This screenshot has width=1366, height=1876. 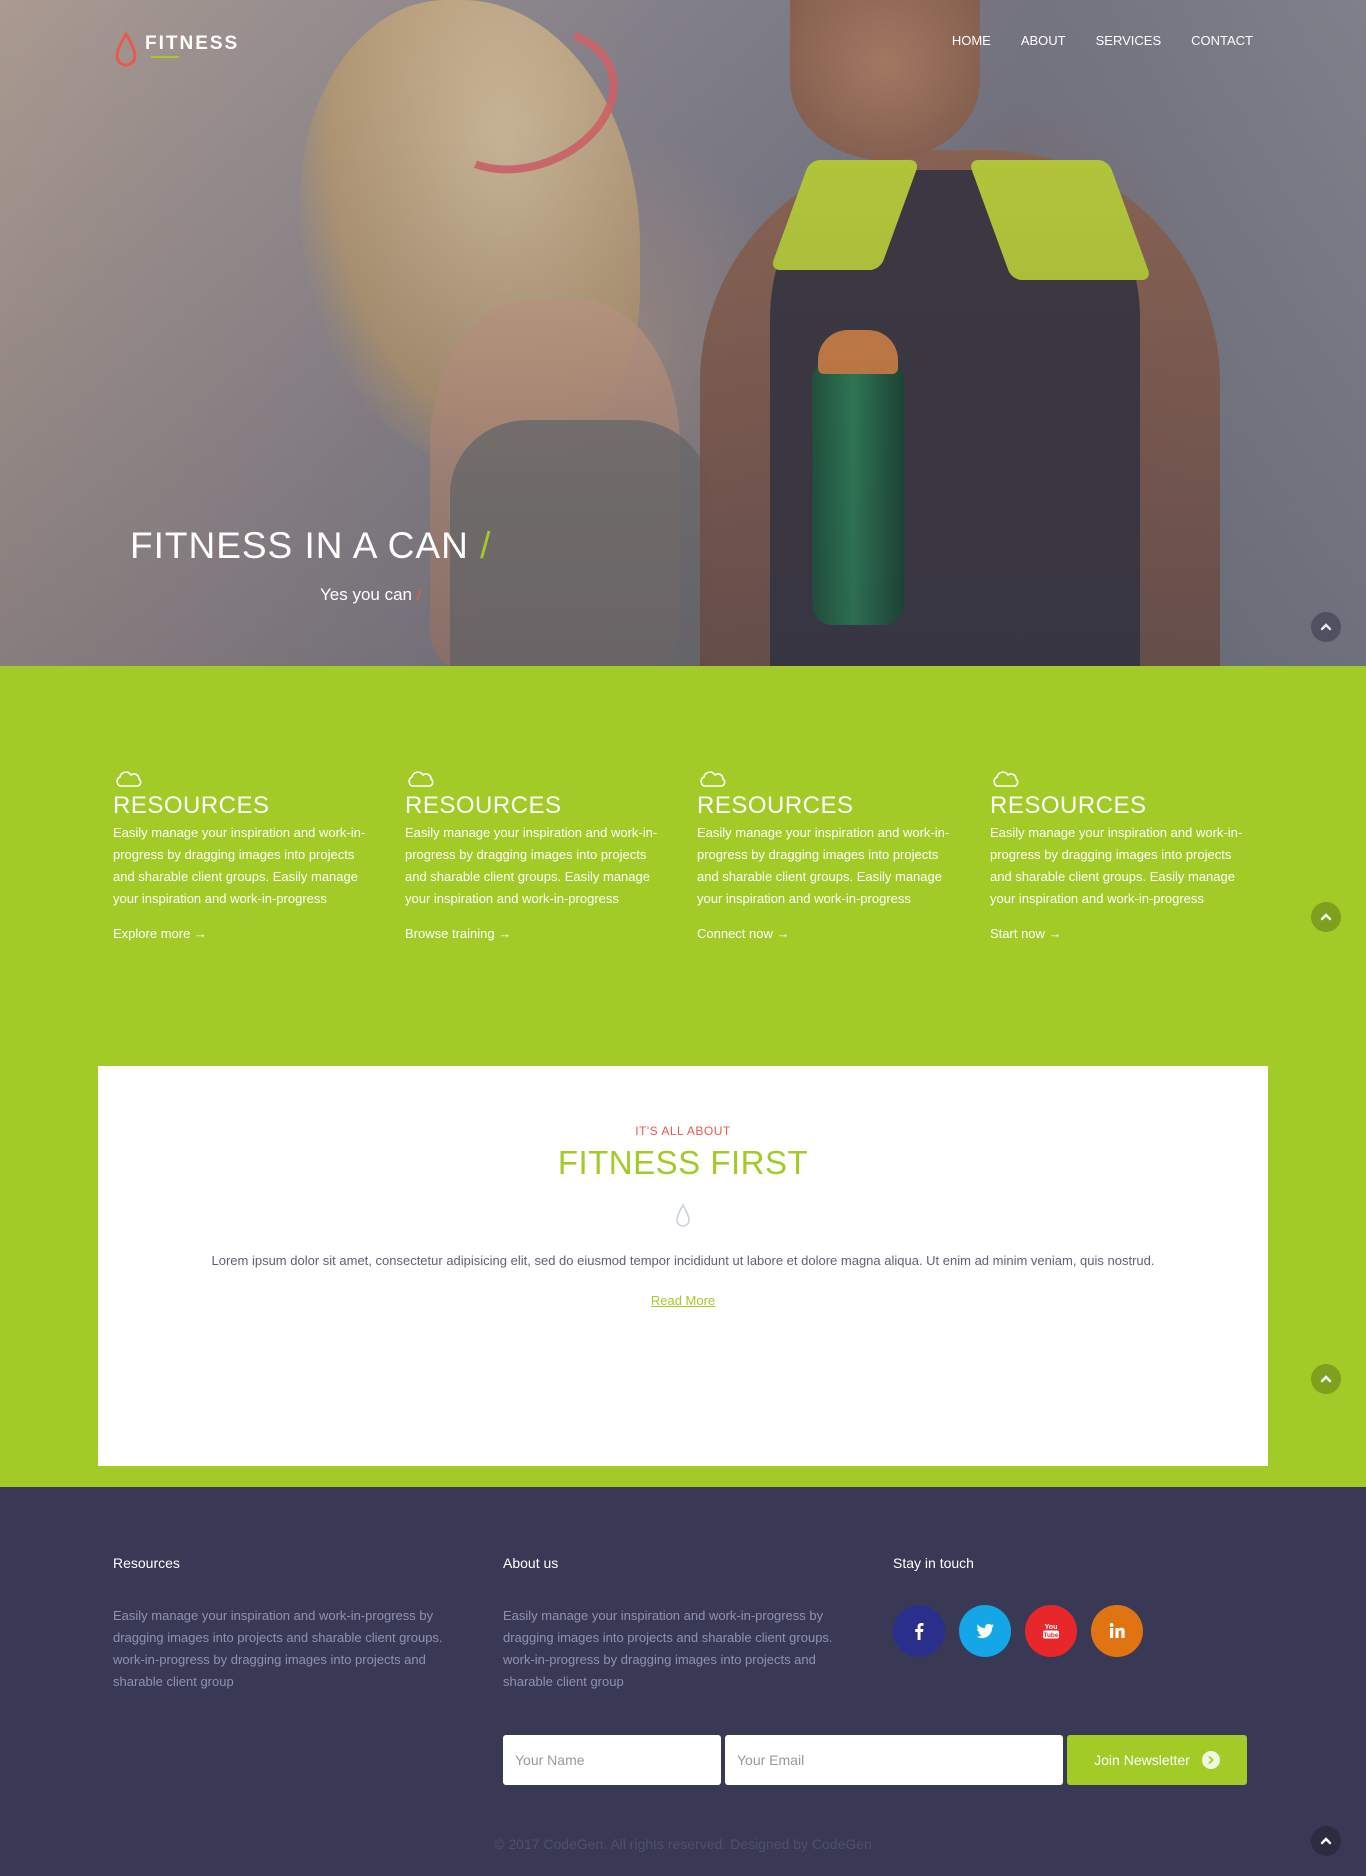 I want to click on feature-link-start: Start now →, so click(x=1122, y=933).